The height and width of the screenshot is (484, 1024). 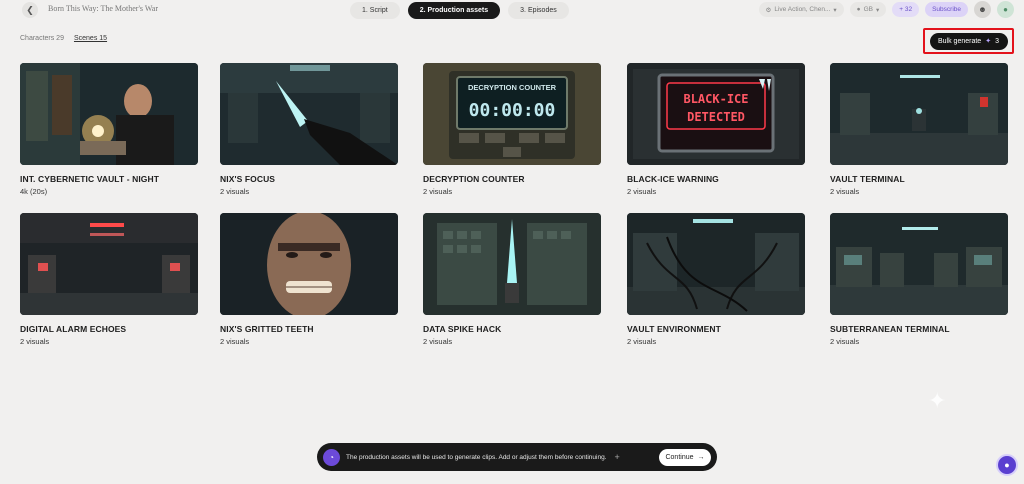 What do you see at coordinates (701, 457) in the screenshot?
I see `arrow-right-icon: →` at bounding box center [701, 457].